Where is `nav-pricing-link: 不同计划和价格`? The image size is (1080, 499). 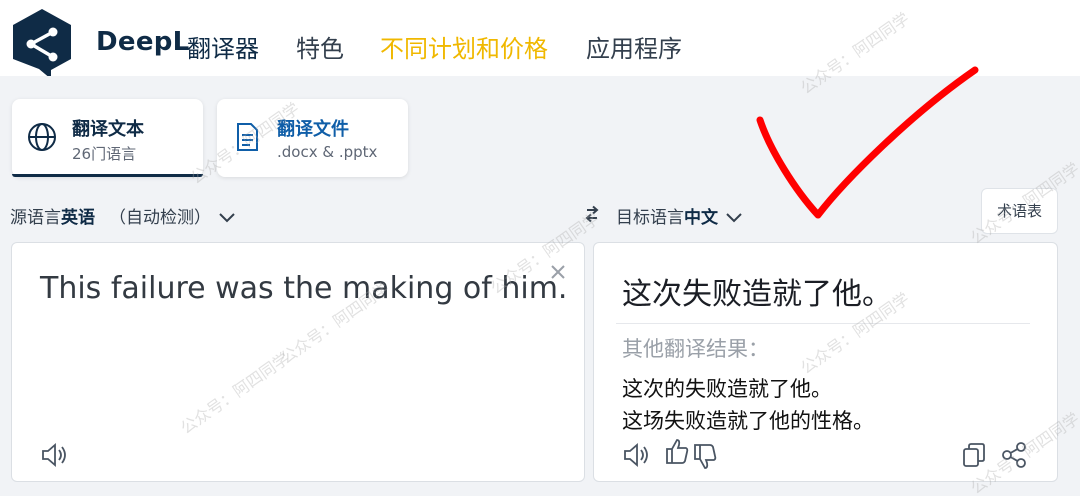 nav-pricing-link: 不同计划和价格 is located at coordinates (464, 46).